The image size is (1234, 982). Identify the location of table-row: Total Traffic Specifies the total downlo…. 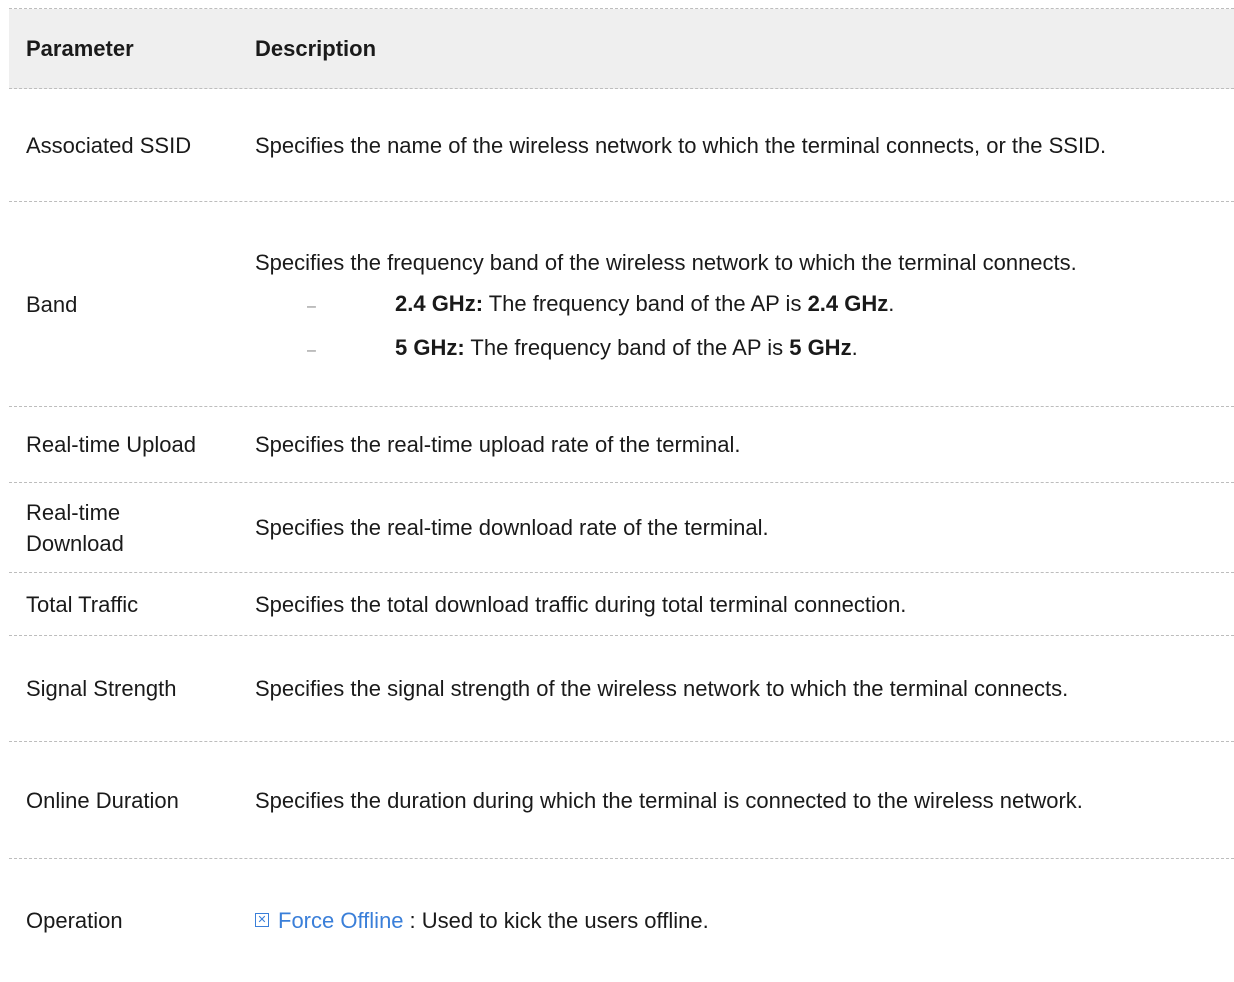
(621, 604).